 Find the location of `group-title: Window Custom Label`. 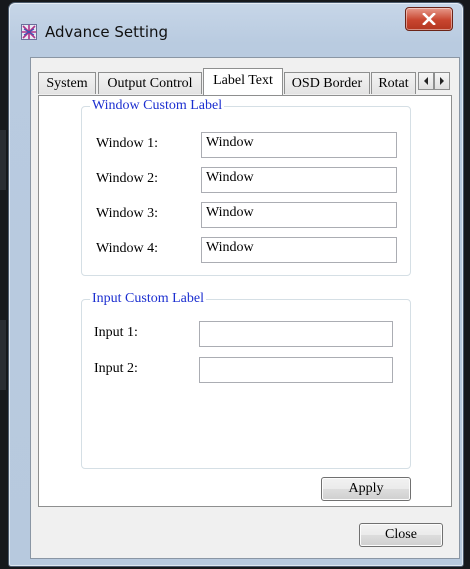

group-title: Window Custom Label is located at coordinates (157, 106).